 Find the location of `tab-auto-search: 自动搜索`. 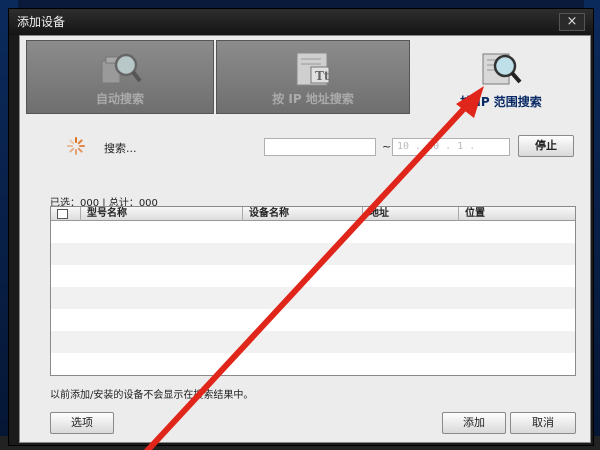

tab-auto-search: 自动搜索 is located at coordinates (120, 77).